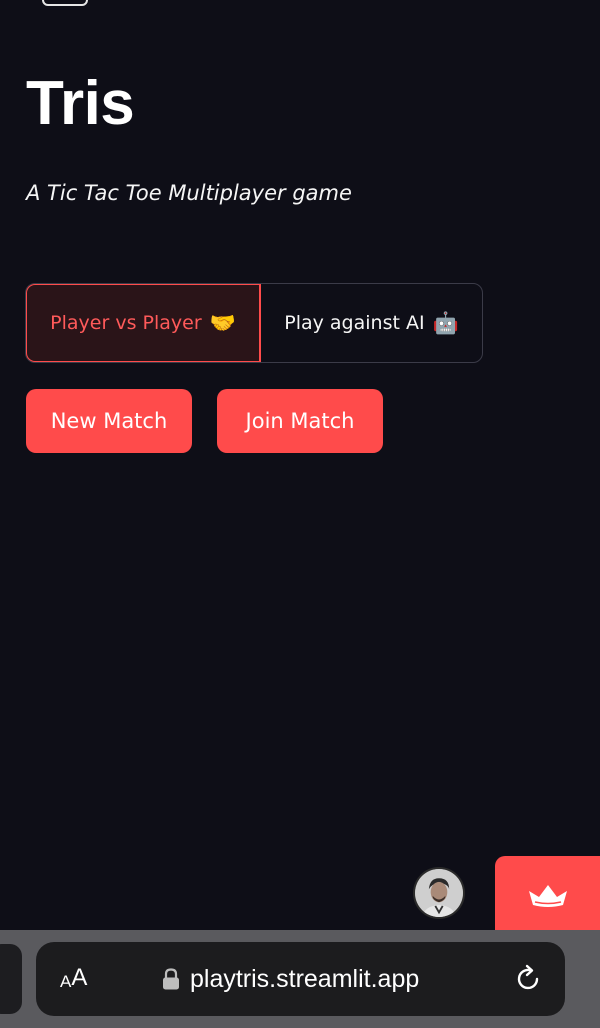 The image size is (600, 1028). What do you see at coordinates (354, 323) in the screenshot?
I see `mode-option-label: Play against AI` at bounding box center [354, 323].